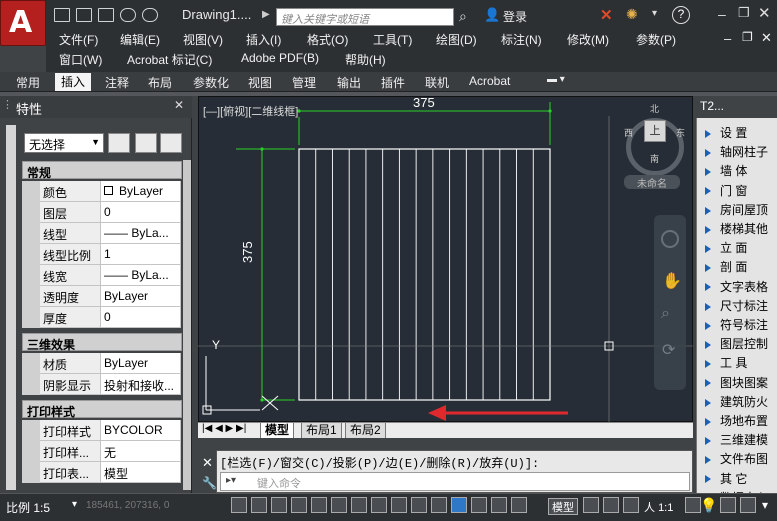 This screenshot has height=521, width=777. I want to click on new-file-icon, so click(62, 15).